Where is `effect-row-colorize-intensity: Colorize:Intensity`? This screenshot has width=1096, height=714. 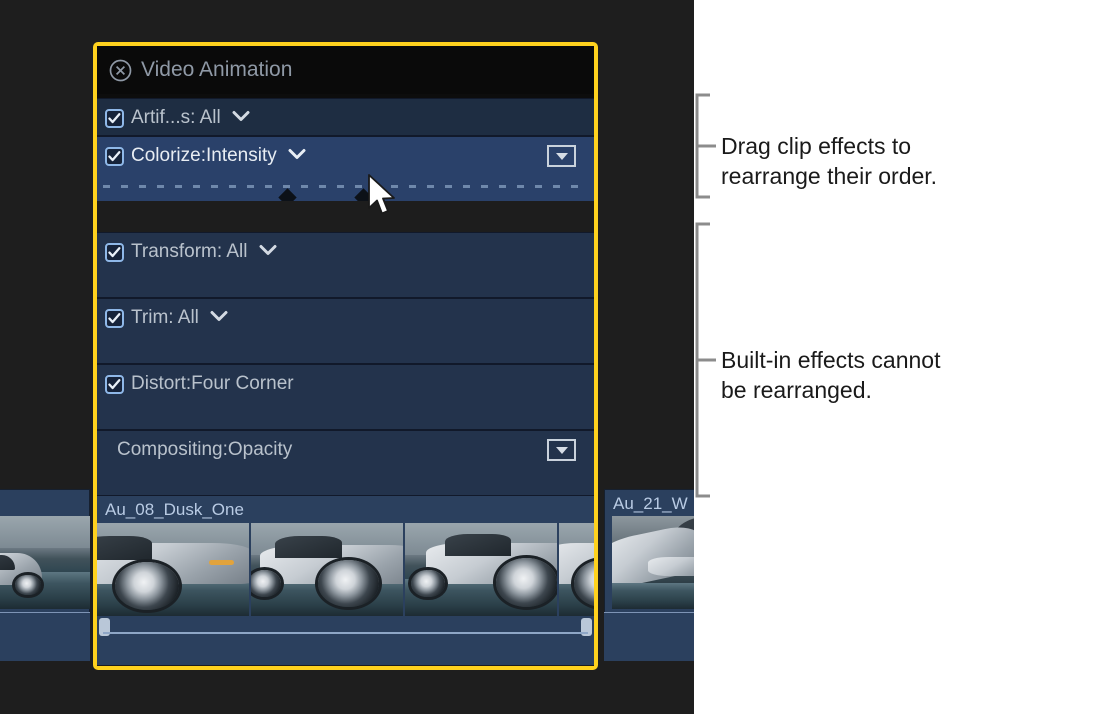
effect-row-colorize-intensity: Colorize:Intensity is located at coordinates (345, 171).